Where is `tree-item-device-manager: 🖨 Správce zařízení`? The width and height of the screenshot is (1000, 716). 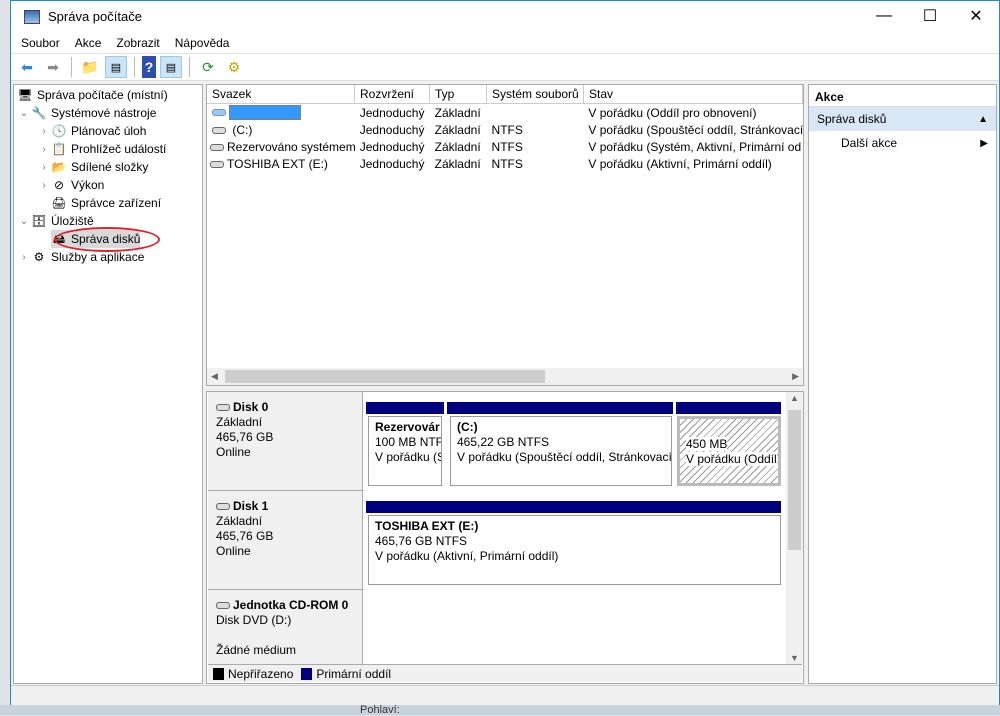 tree-item-device-manager: 🖨 Správce zařízení is located at coordinates (106, 203).